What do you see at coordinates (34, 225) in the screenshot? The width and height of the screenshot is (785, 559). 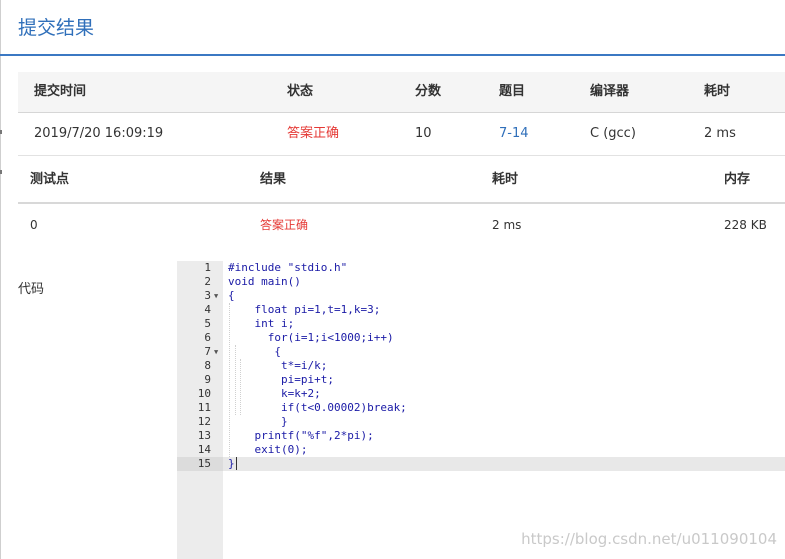 I see `testcase-id: 0` at bounding box center [34, 225].